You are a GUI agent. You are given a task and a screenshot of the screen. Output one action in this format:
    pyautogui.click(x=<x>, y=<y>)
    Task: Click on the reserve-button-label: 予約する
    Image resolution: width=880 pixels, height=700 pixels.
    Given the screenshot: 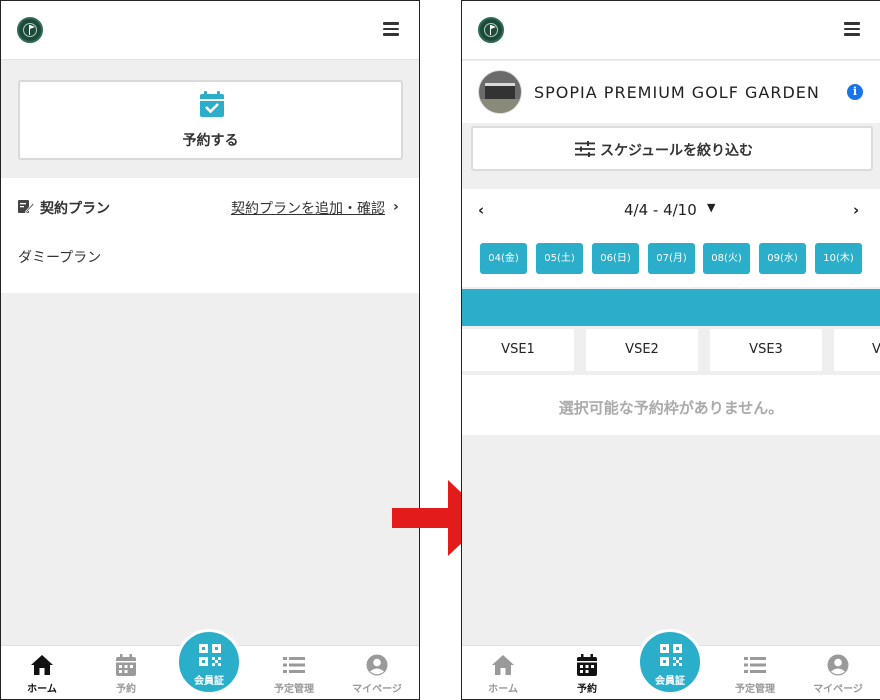 What is the action you would take?
    pyautogui.click(x=210, y=141)
    